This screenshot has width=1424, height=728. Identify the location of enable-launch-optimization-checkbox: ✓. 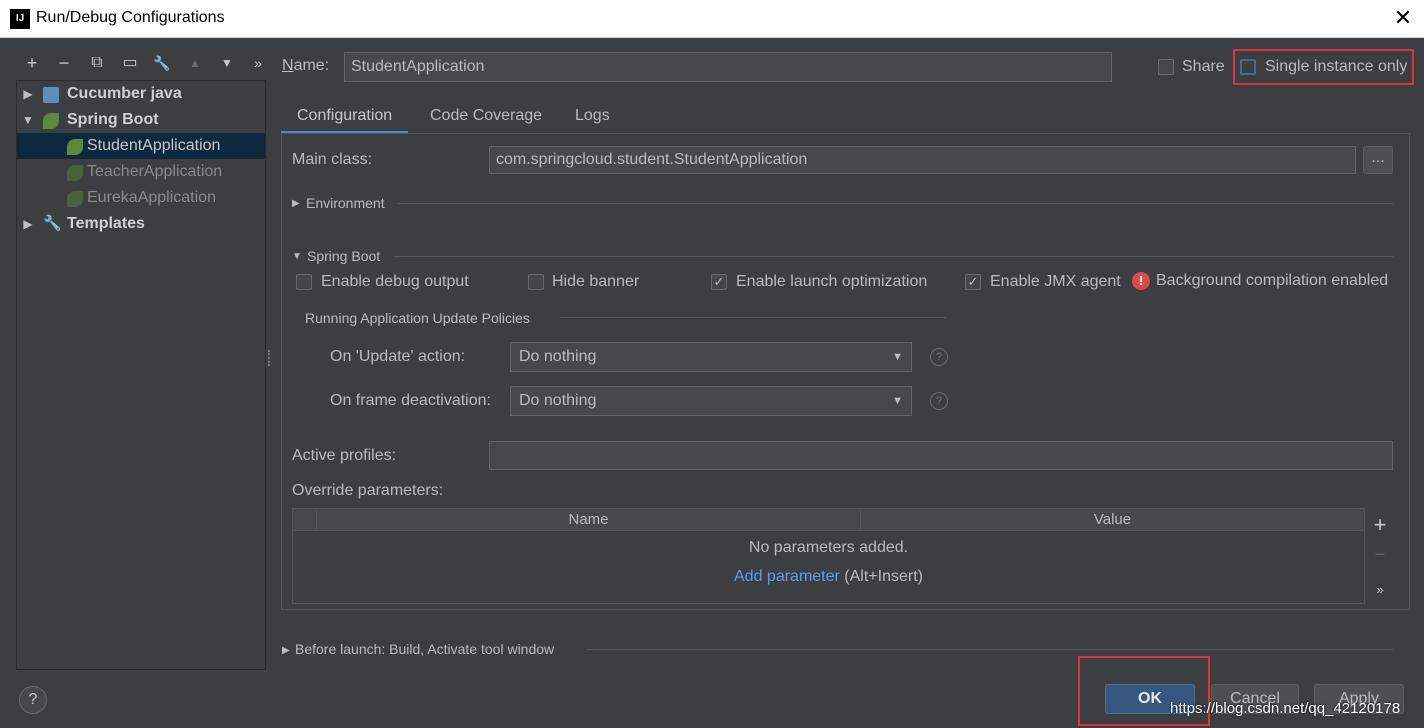
(719, 282).